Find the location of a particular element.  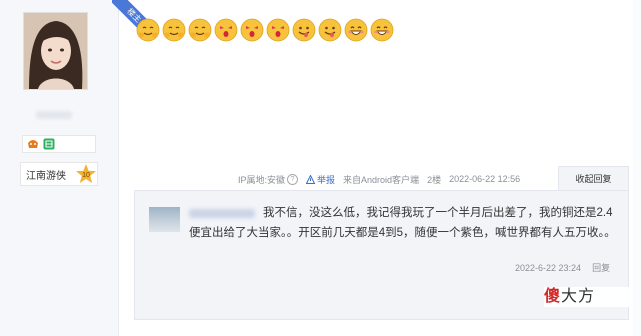

level-star-icon: 10 is located at coordinates (86, 173).